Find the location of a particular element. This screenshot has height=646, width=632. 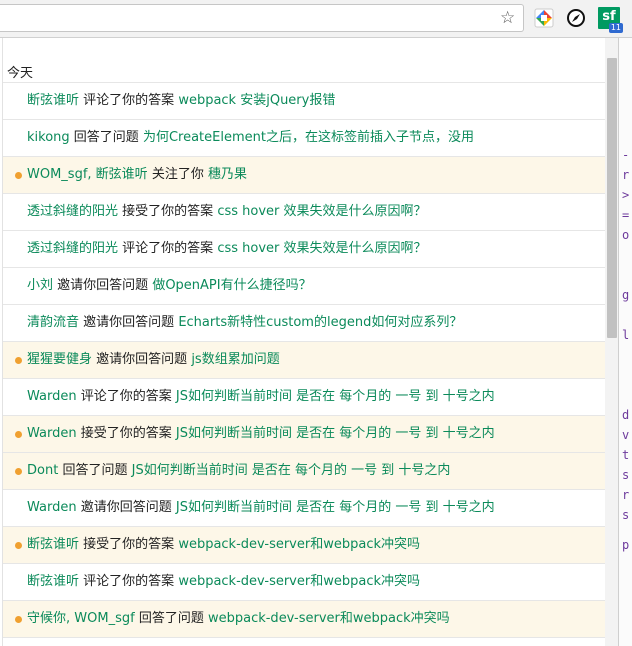

notification-item: 小刘 邀请你回答问题 做OpenAPI有什么捷径吗？ is located at coordinates (304, 286).